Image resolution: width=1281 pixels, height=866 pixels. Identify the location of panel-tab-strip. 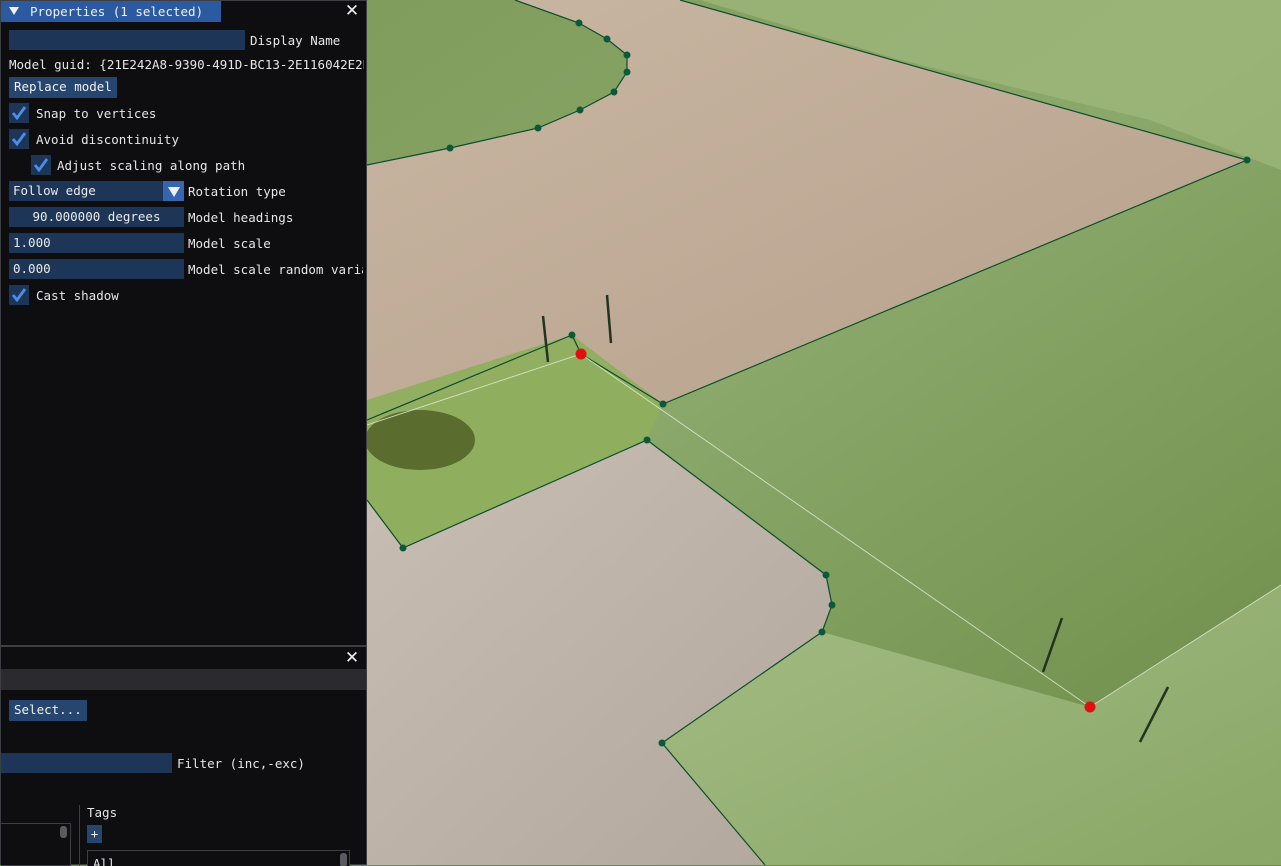
(183, 679).